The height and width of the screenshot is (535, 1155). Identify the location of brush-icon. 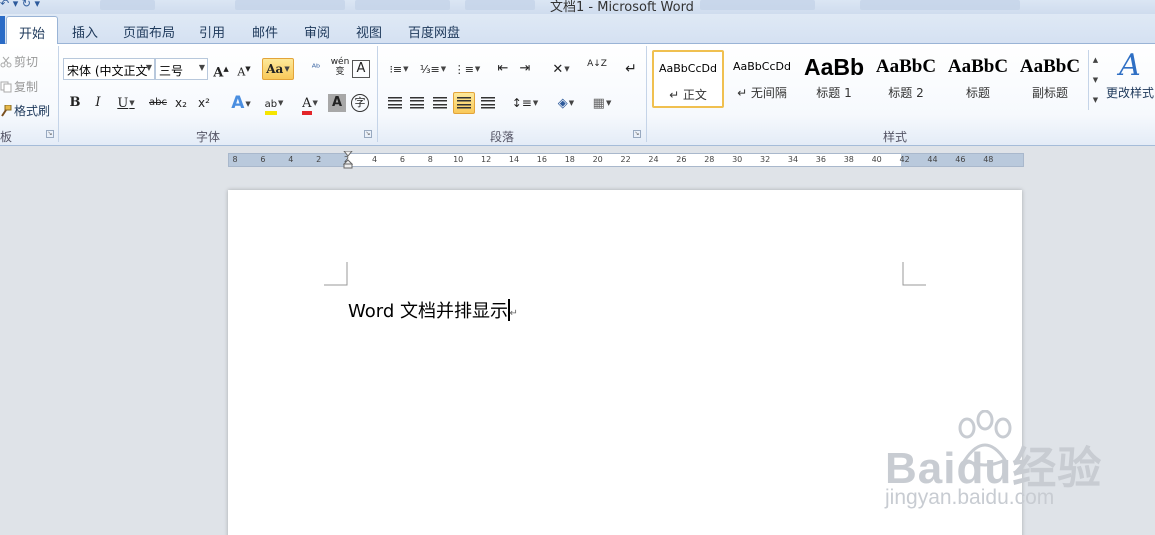
(6, 111).